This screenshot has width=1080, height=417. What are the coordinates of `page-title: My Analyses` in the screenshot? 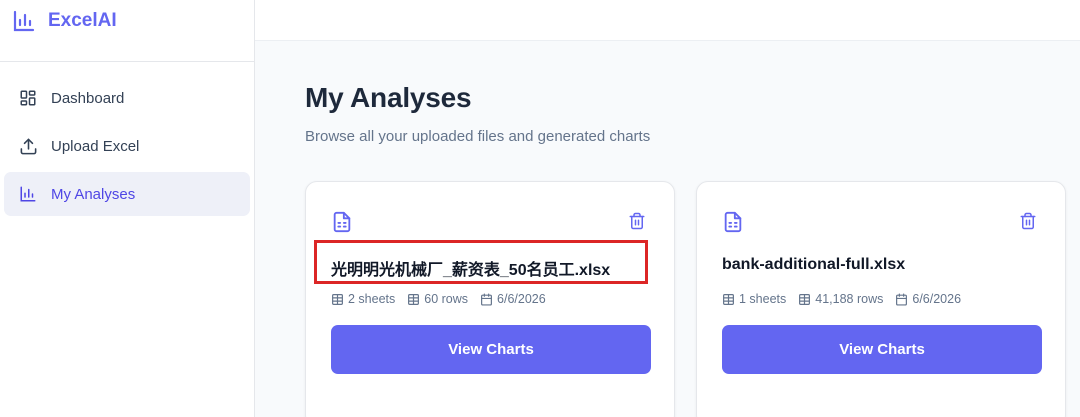 It's located at (388, 97).